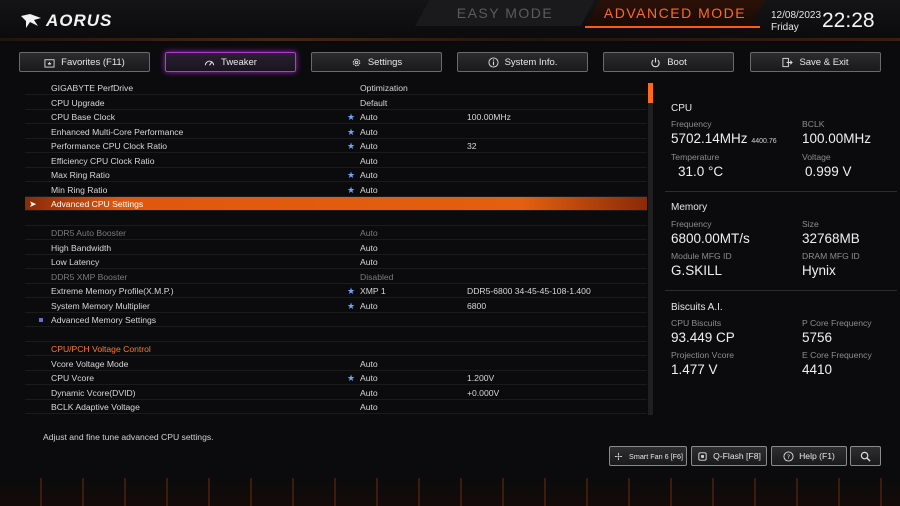  I want to click on setting-name: CPU/PCH Voltage Control, so click(101, 349).